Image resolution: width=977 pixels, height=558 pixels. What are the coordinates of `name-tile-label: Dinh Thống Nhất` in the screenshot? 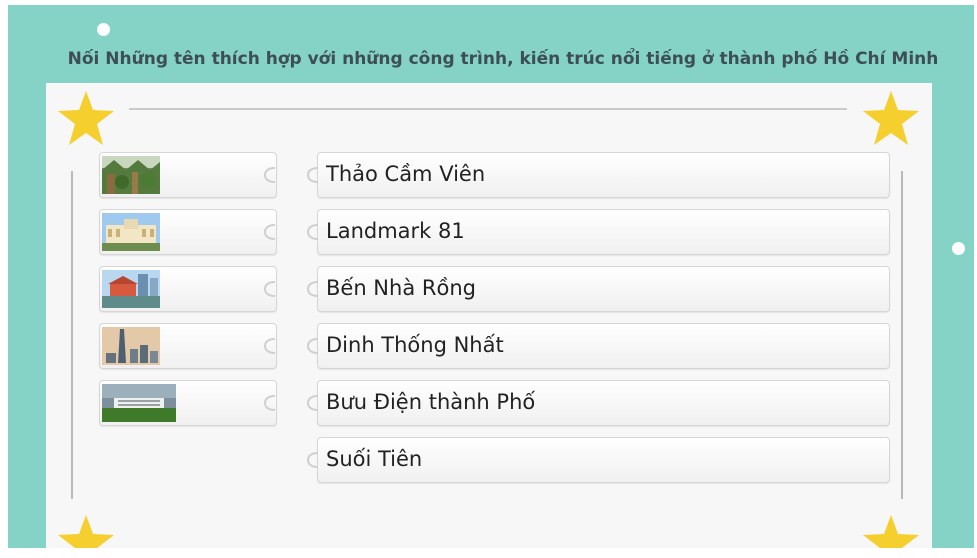 It's located at (415, 345).